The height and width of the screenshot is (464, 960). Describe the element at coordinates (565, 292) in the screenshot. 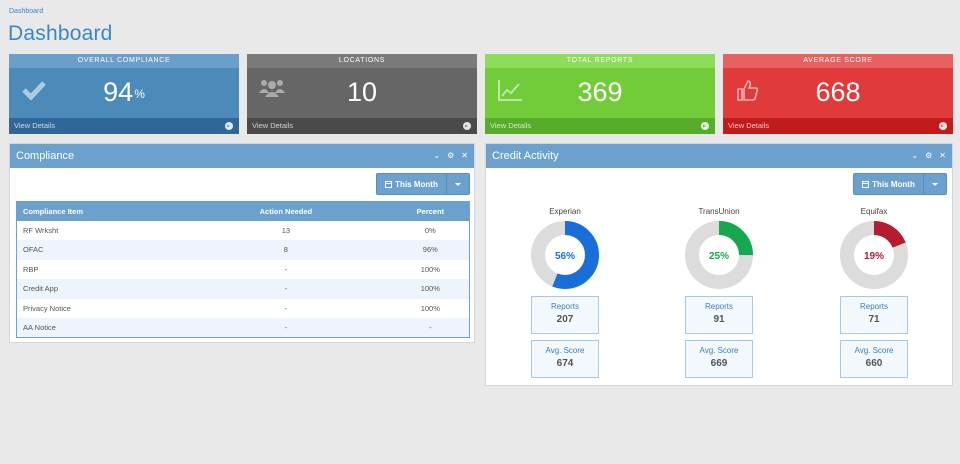

I see `bureau-experian: Experian 56% Reports 207 Avg. Score 674` at that location.